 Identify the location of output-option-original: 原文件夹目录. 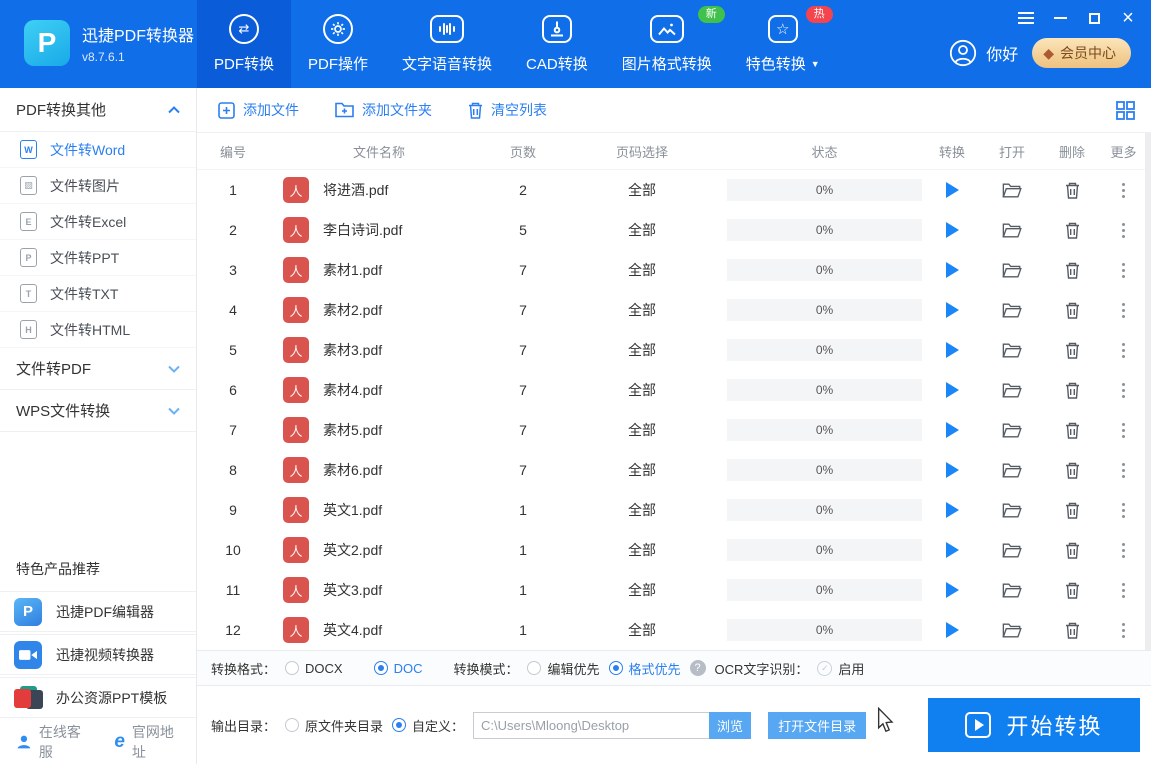
(334, 725).